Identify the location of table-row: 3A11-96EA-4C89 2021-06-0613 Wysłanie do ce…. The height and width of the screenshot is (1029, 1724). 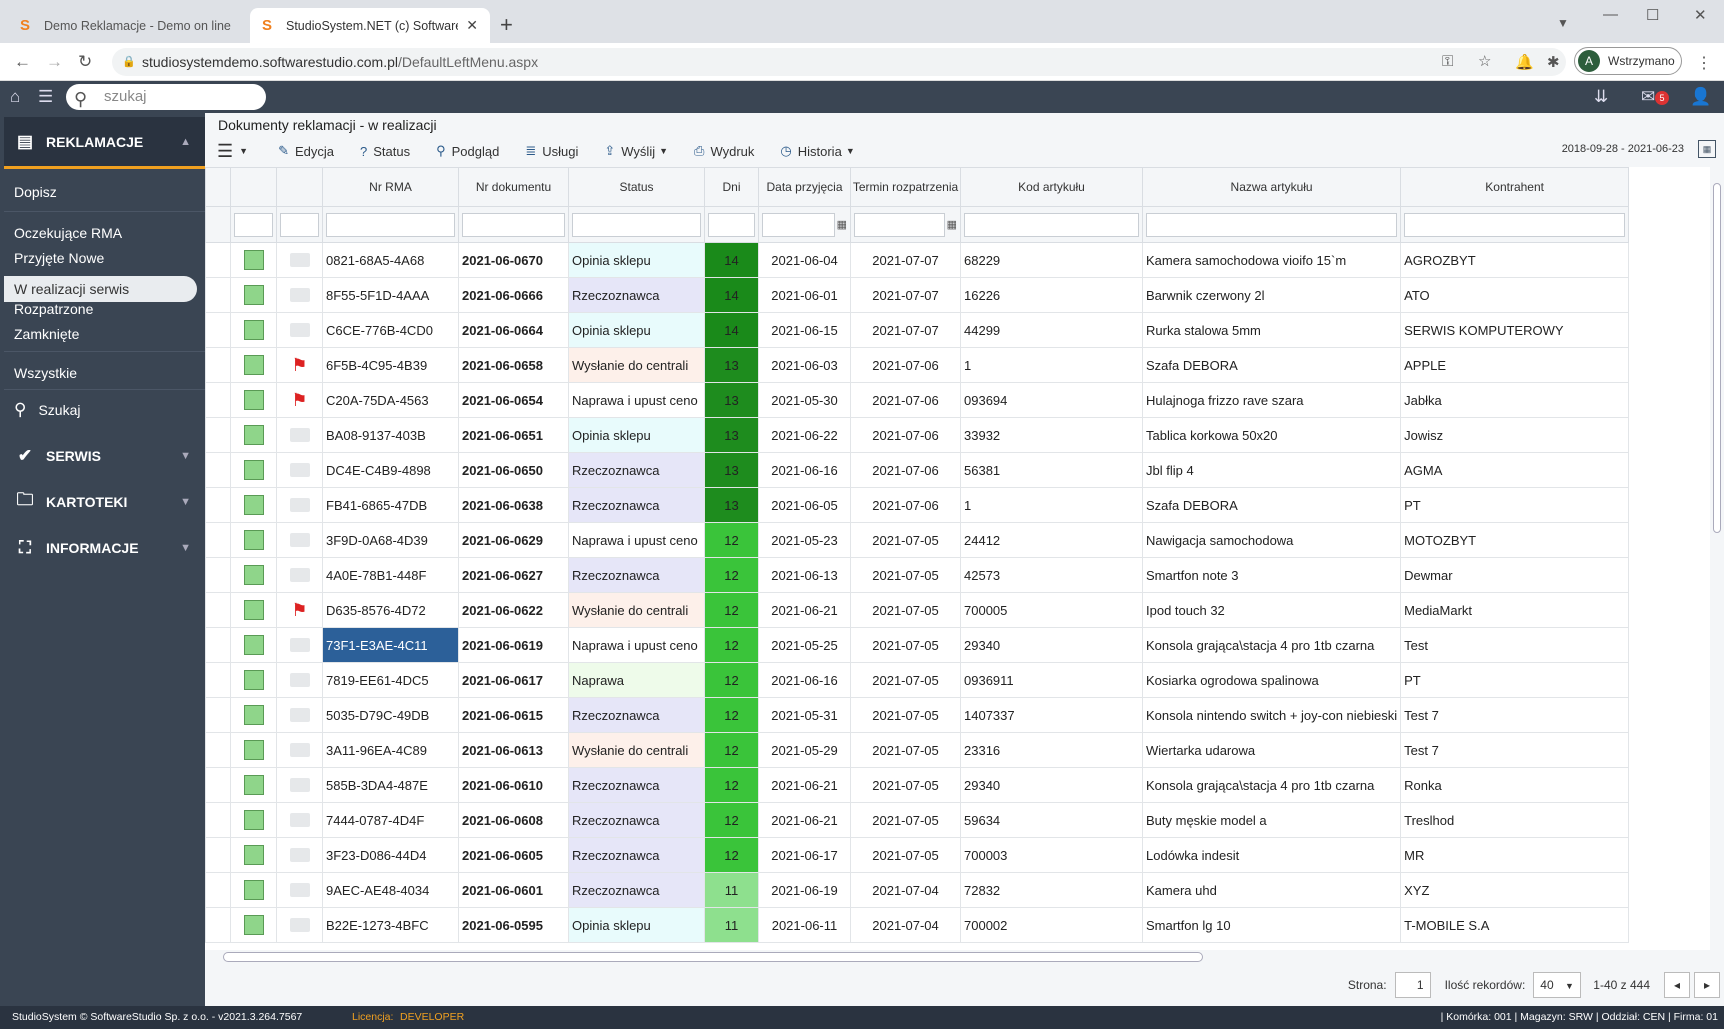
(917, 750).